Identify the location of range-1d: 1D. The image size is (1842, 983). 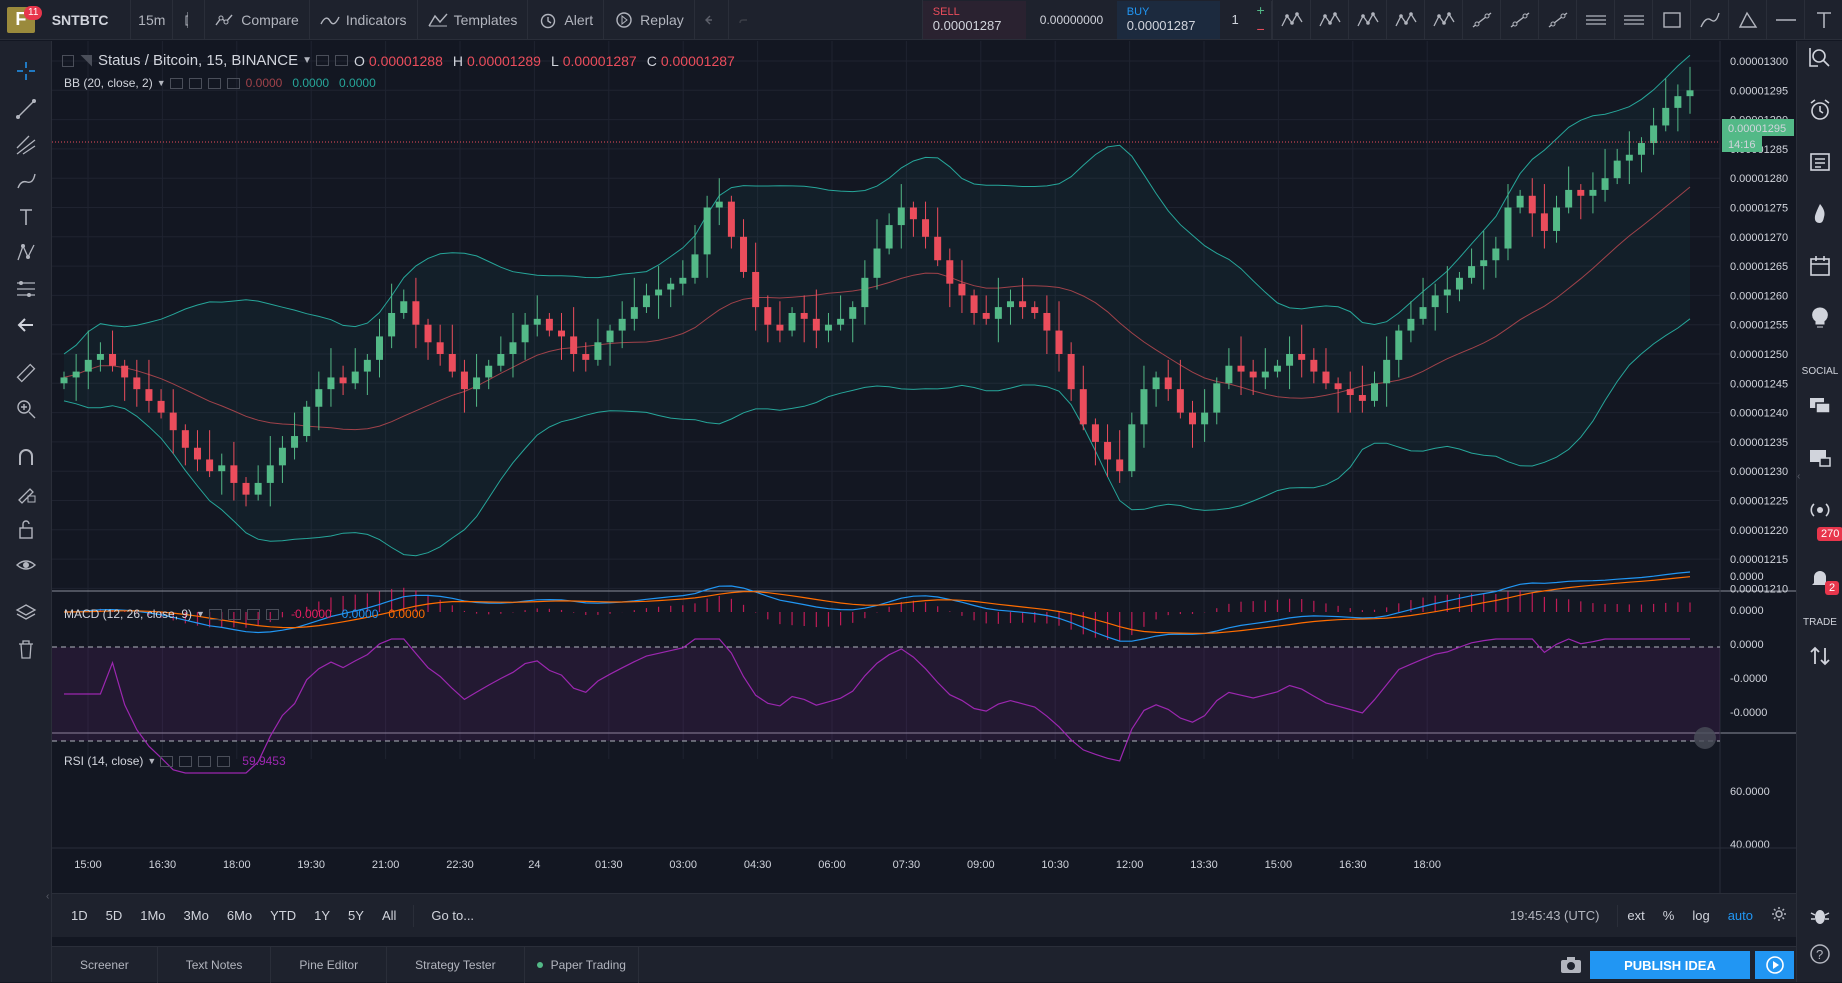
(79, 915).